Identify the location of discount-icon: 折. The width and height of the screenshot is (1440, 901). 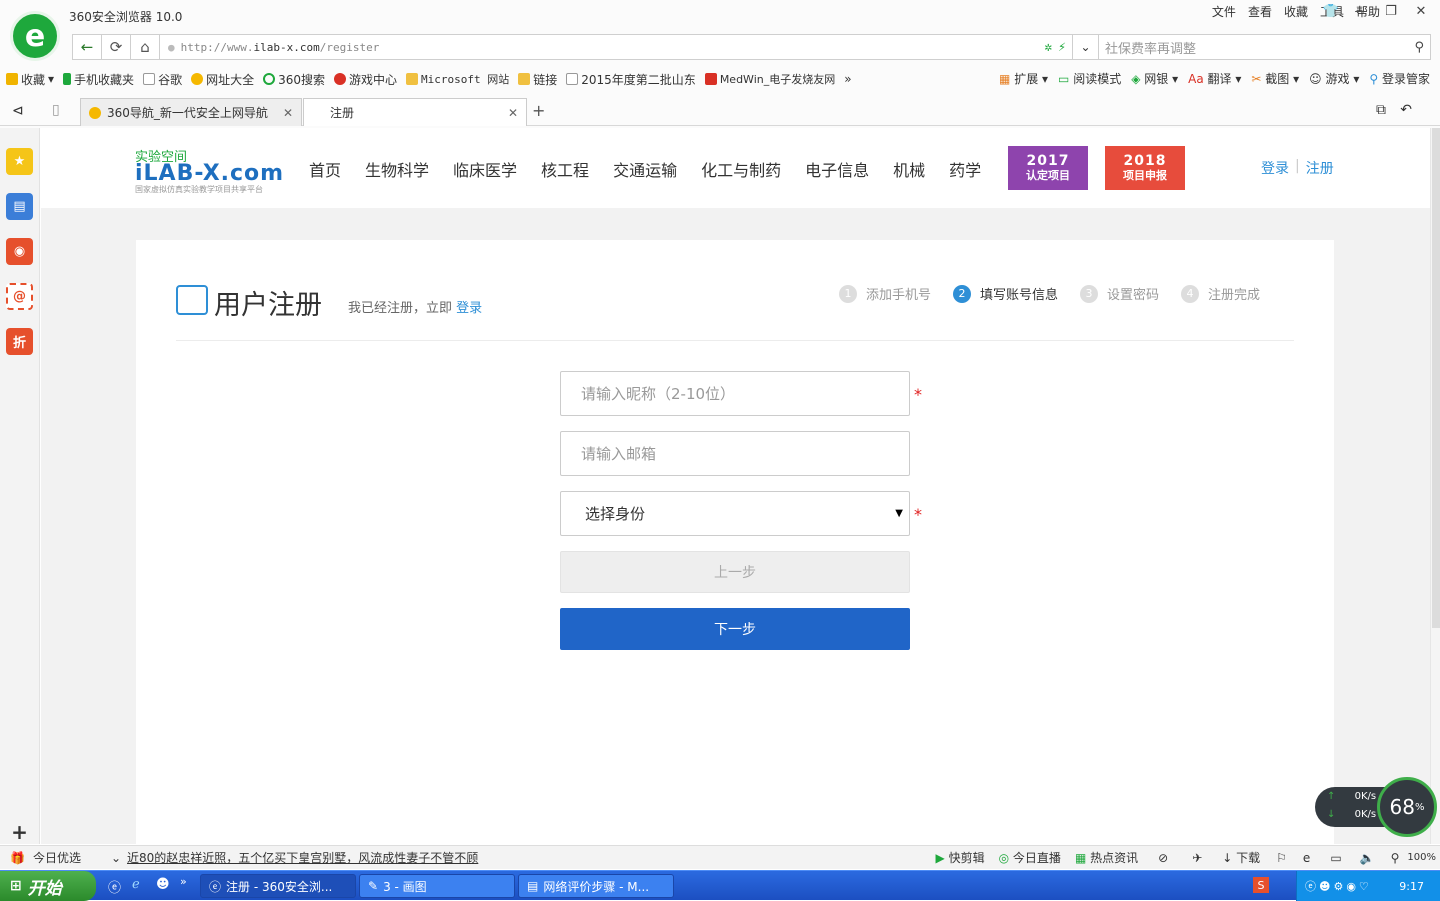
(19, 341).